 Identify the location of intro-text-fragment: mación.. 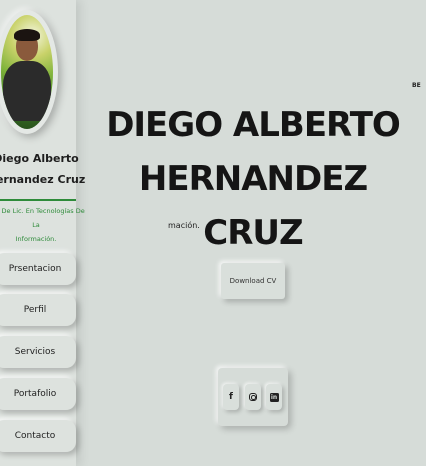
(184, 225).